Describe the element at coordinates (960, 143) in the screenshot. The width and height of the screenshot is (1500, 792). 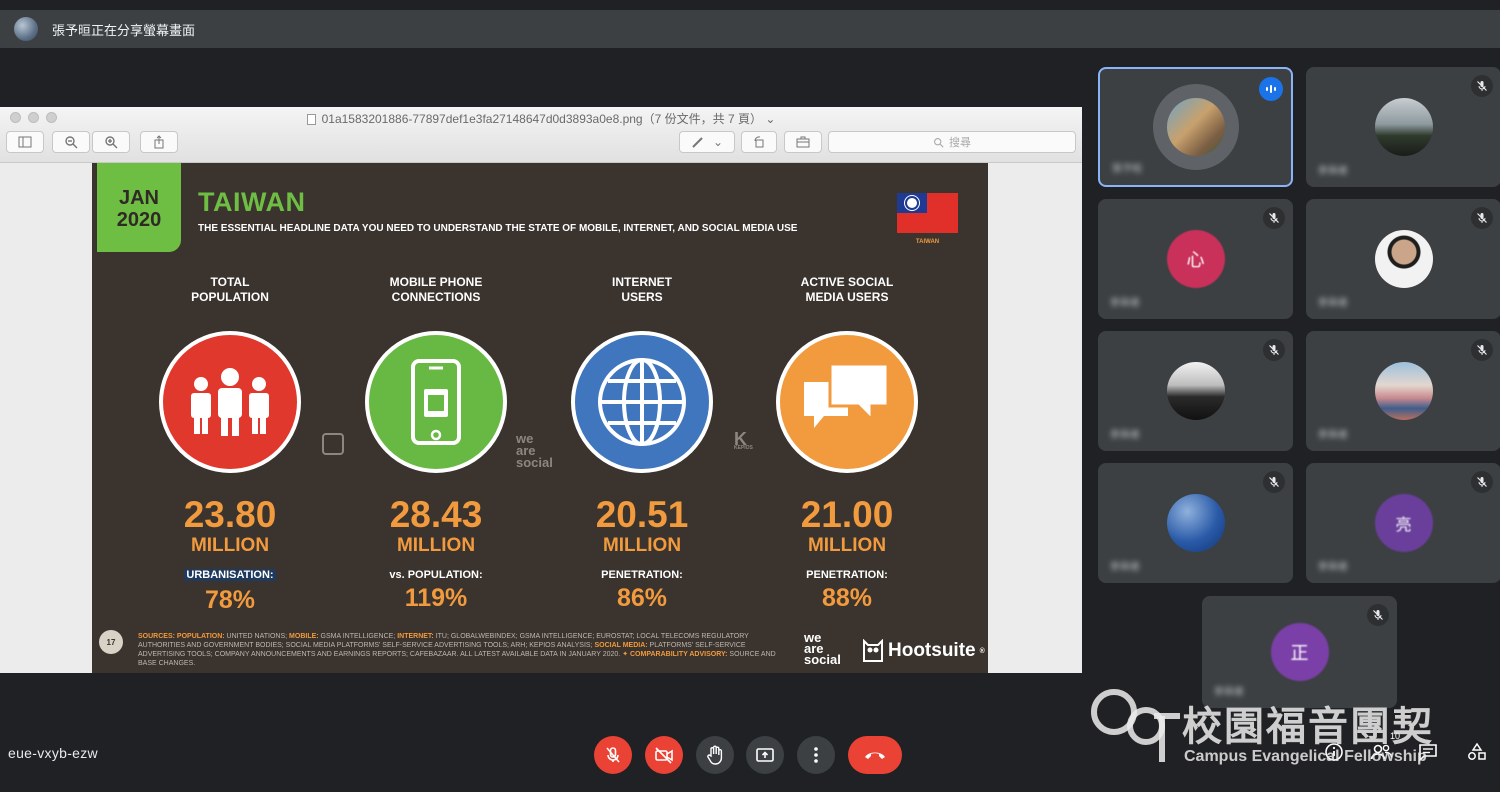
I see `search-placeholder: 搜尋` at that location.